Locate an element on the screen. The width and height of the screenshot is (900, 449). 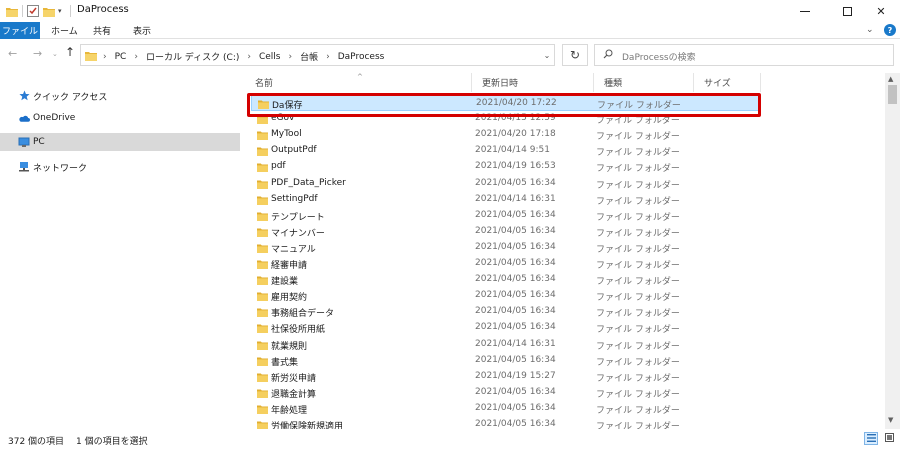
table-row: テンプレート 2021/04/05 16:34 ファイル フォルダー is located at coordinates (505, 216).